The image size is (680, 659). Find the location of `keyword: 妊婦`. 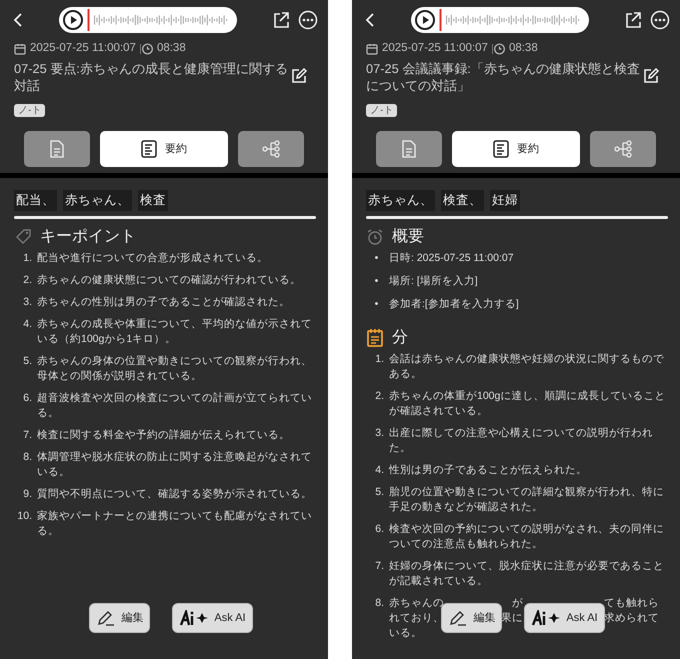

keyword: 妊婦 is located at coordinates (505, 200).